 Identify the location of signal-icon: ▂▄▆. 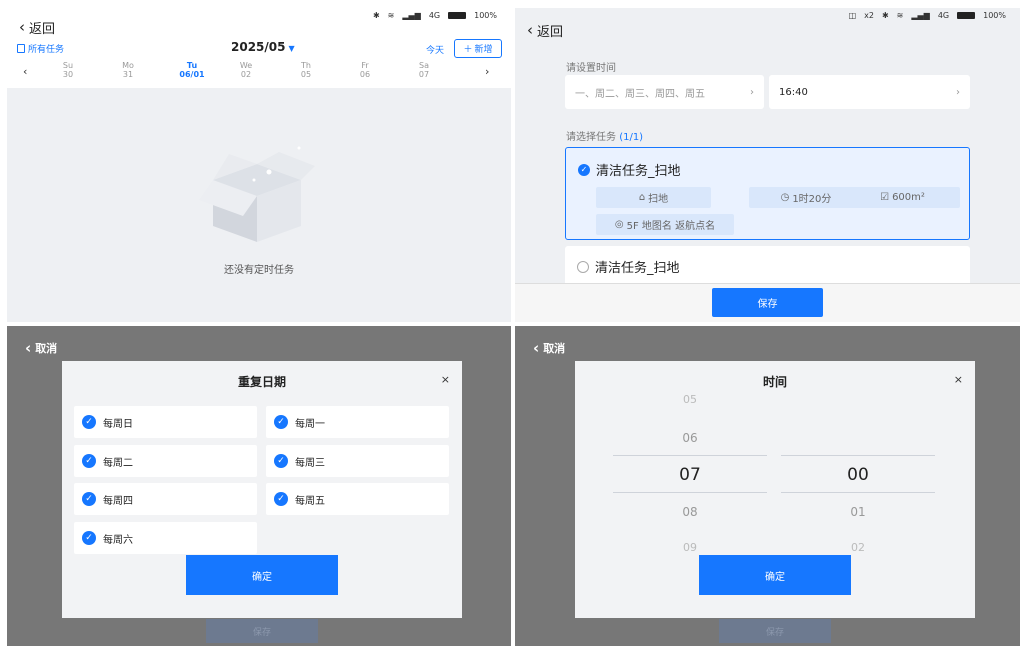
(920, 15).